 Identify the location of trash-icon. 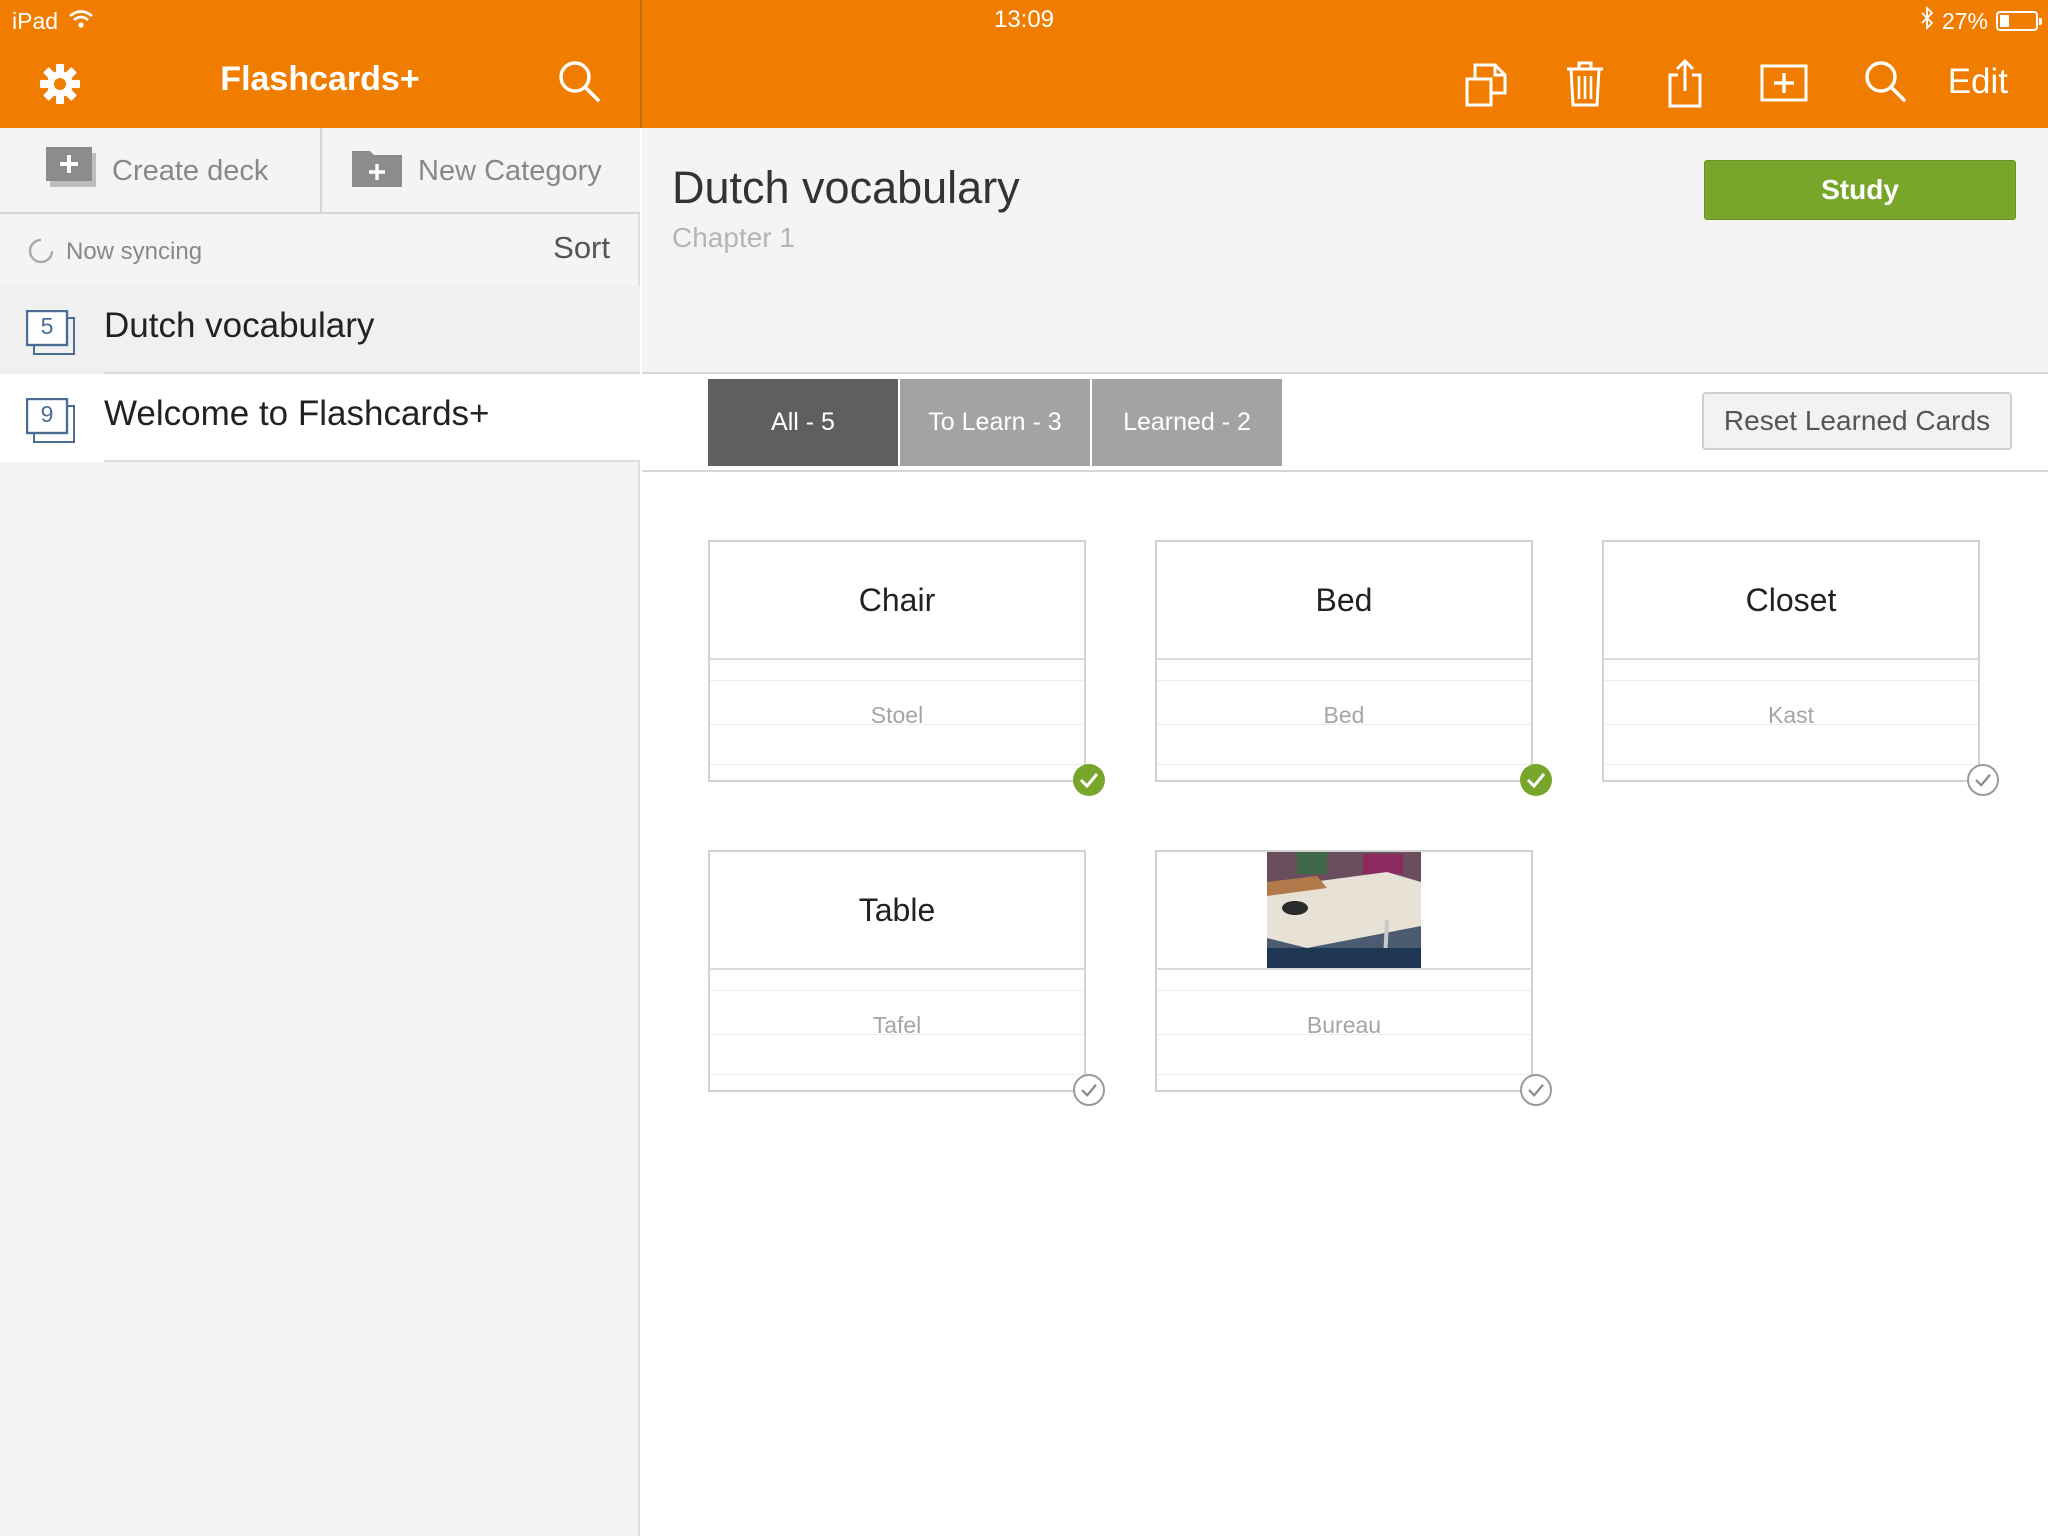
(1585, 84).